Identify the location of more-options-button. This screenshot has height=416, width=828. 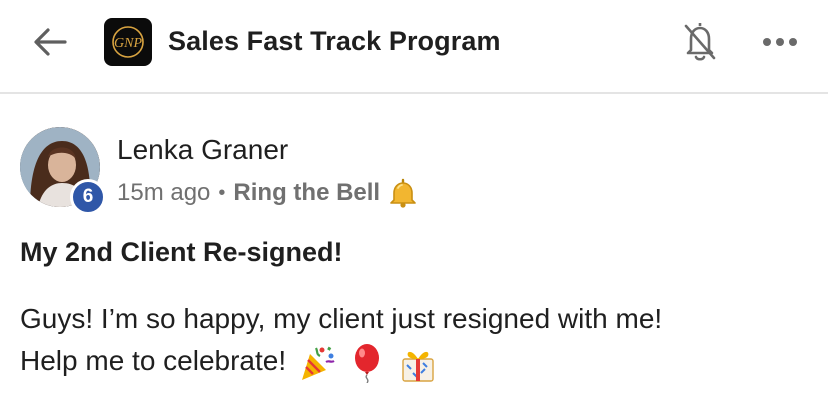
(780, 42).